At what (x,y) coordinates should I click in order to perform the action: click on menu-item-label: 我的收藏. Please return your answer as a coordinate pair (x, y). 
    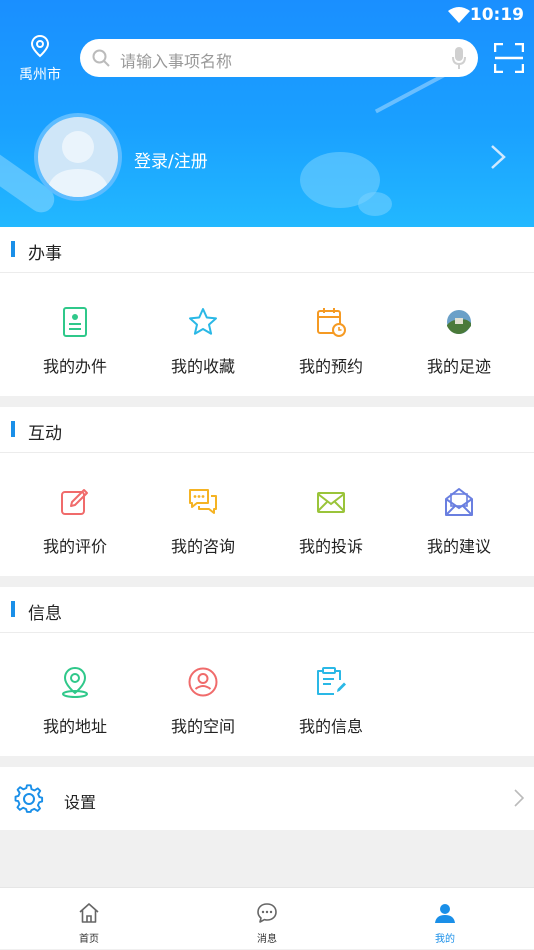
    Looking at the image, I should click on (202, 366).